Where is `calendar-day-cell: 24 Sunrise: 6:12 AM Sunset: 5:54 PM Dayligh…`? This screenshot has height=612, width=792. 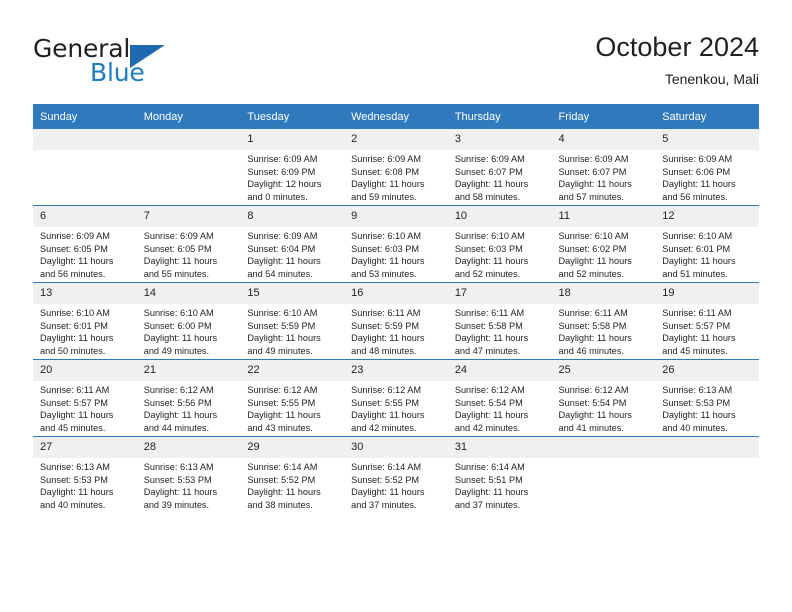 calendar-day-cell: 24 Sunrise: 6:12 AM Sunset: 5:54 PM Dayligh… is located at coordinates (499, 398).